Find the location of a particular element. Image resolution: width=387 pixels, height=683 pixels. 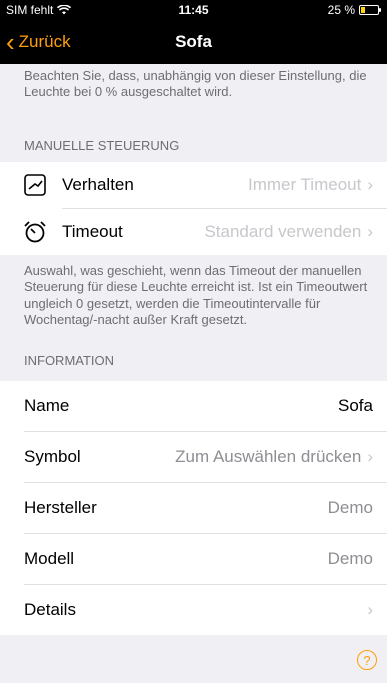

manufacturer-value: Demo is located at coordinates (350, 507).